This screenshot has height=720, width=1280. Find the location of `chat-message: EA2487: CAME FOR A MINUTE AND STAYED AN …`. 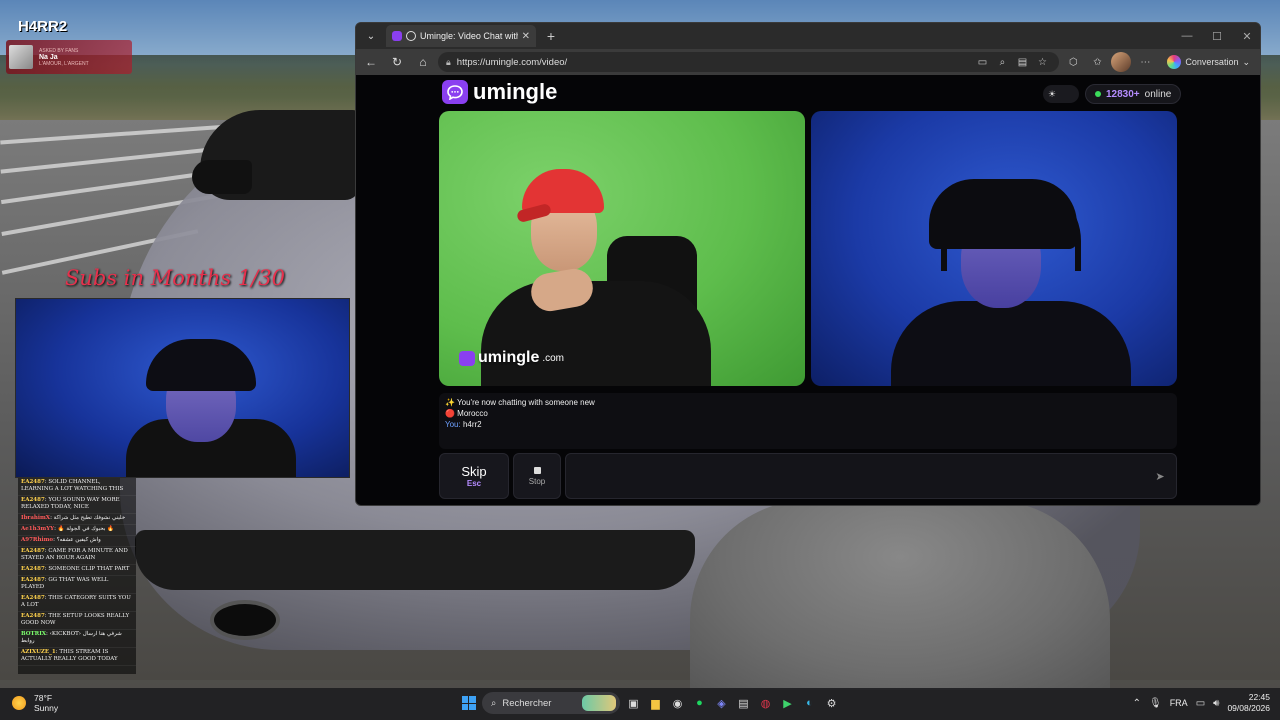

chat-message: EA2487: CAME FOR A MINUTE AND STAYED AN … is located at coordinates (77, 556).